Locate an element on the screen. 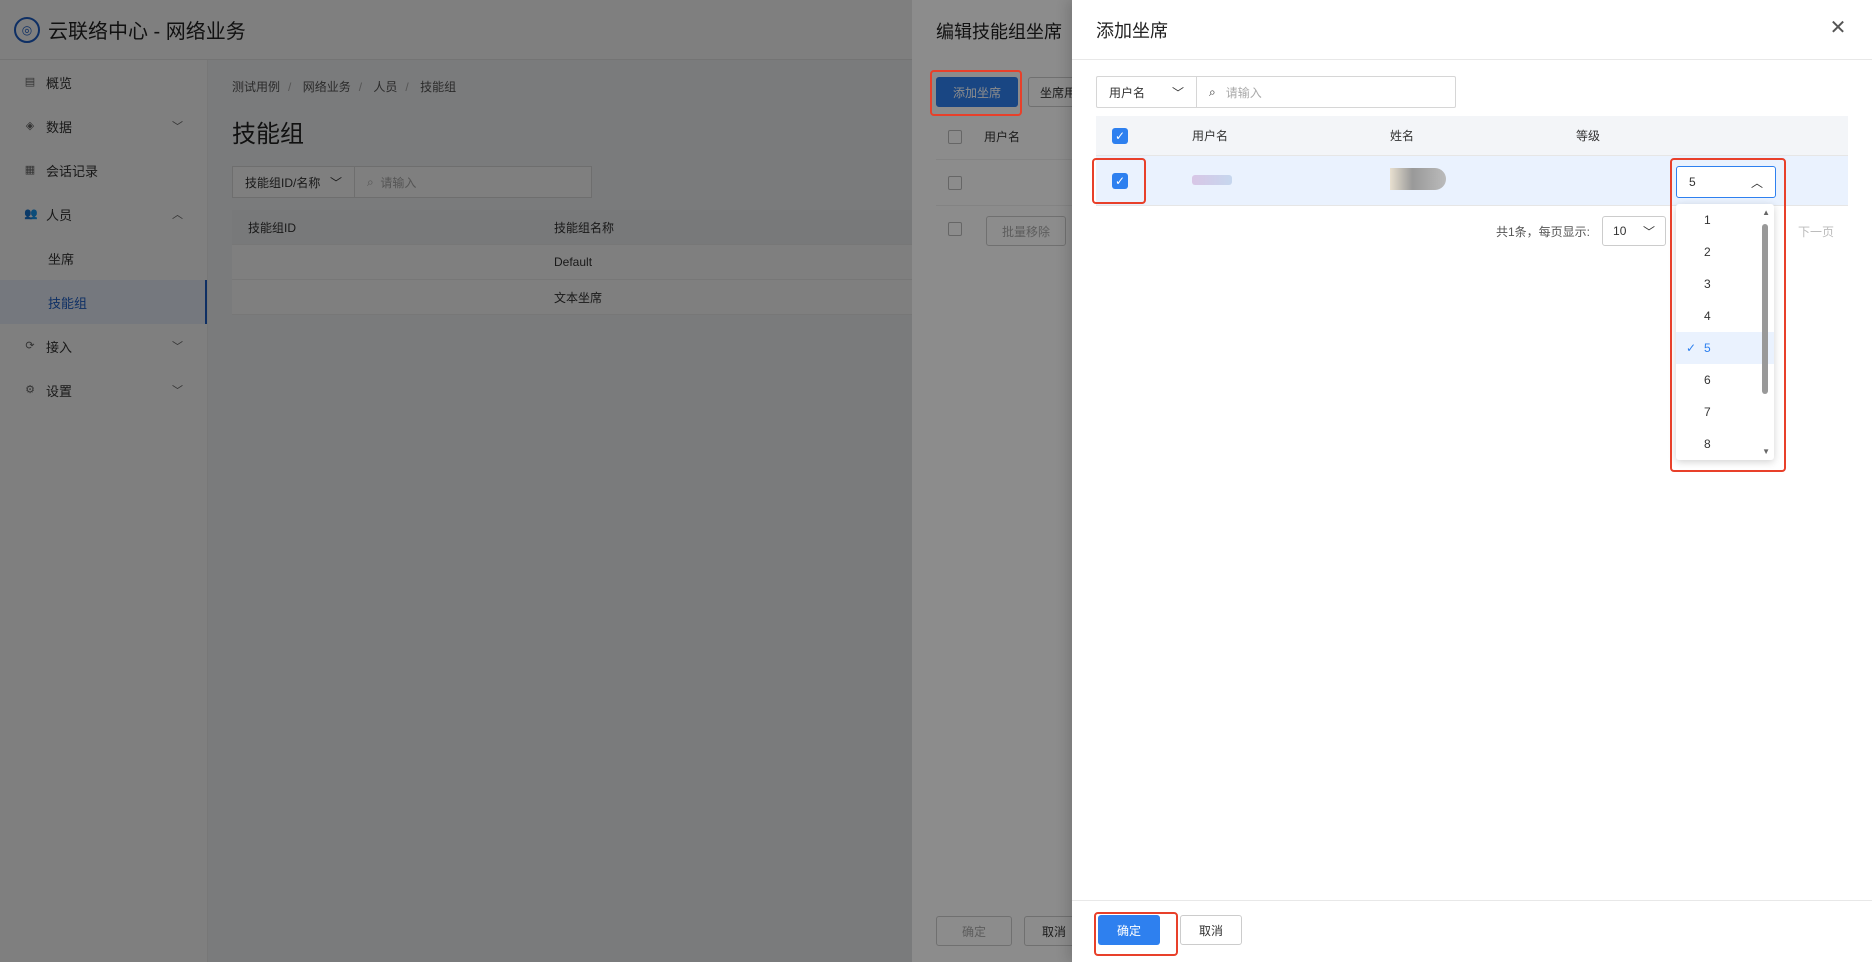 The width and height of the screenshot is (1872, 962). column-header-username: 用户名 is located at coordinates (1210, 136).